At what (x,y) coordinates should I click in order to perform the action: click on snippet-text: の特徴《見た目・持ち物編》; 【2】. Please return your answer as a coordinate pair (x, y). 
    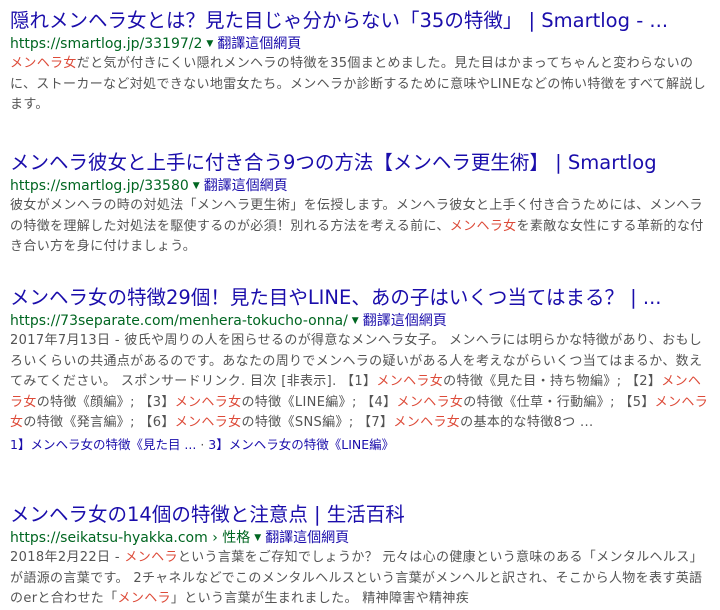
    Looking at the image, I should click on (552, 381).